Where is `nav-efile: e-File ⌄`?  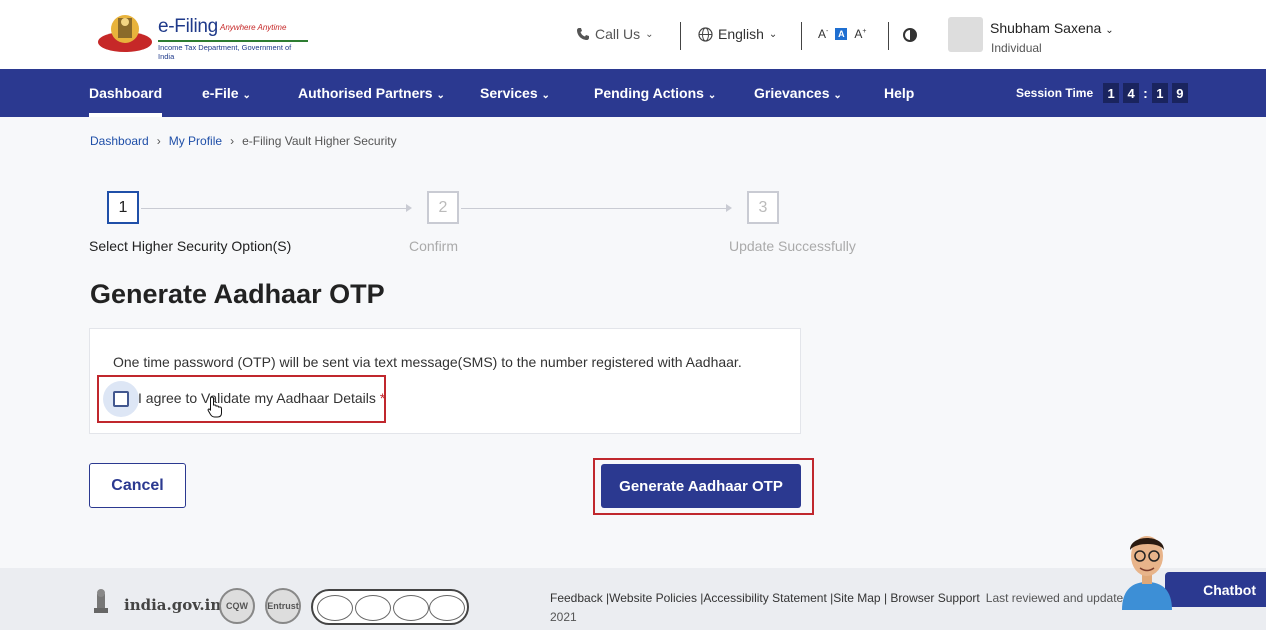
nav-efile: e-File ⌄ is located at coordinates (226, 93).